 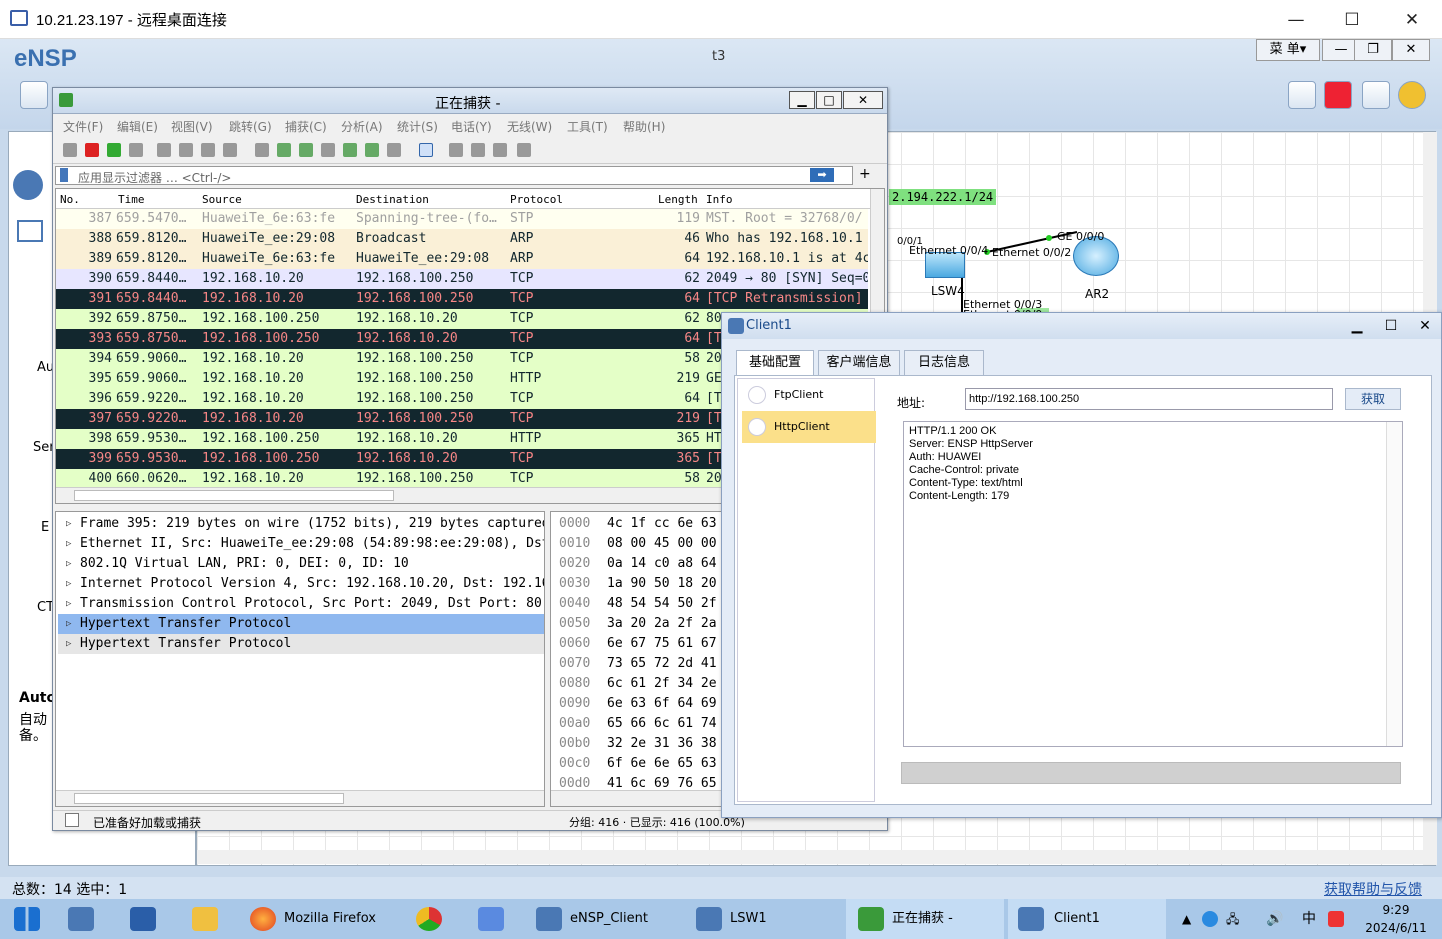 I want to click on zoom-normal-icon, so click(x=500, y=150).